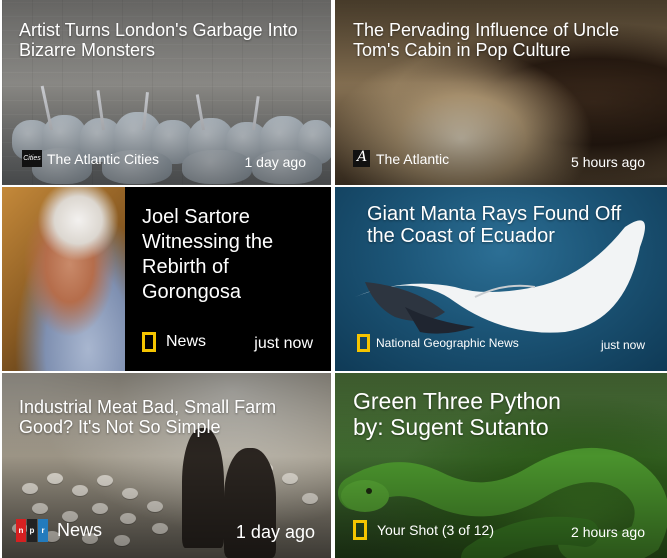 The height and width of the screenshot is (558, 667). What do you see at coordinates (32, 530) in the screenshot?
I see `npr-logo-icon: npr` at bounding box center [32, 530].